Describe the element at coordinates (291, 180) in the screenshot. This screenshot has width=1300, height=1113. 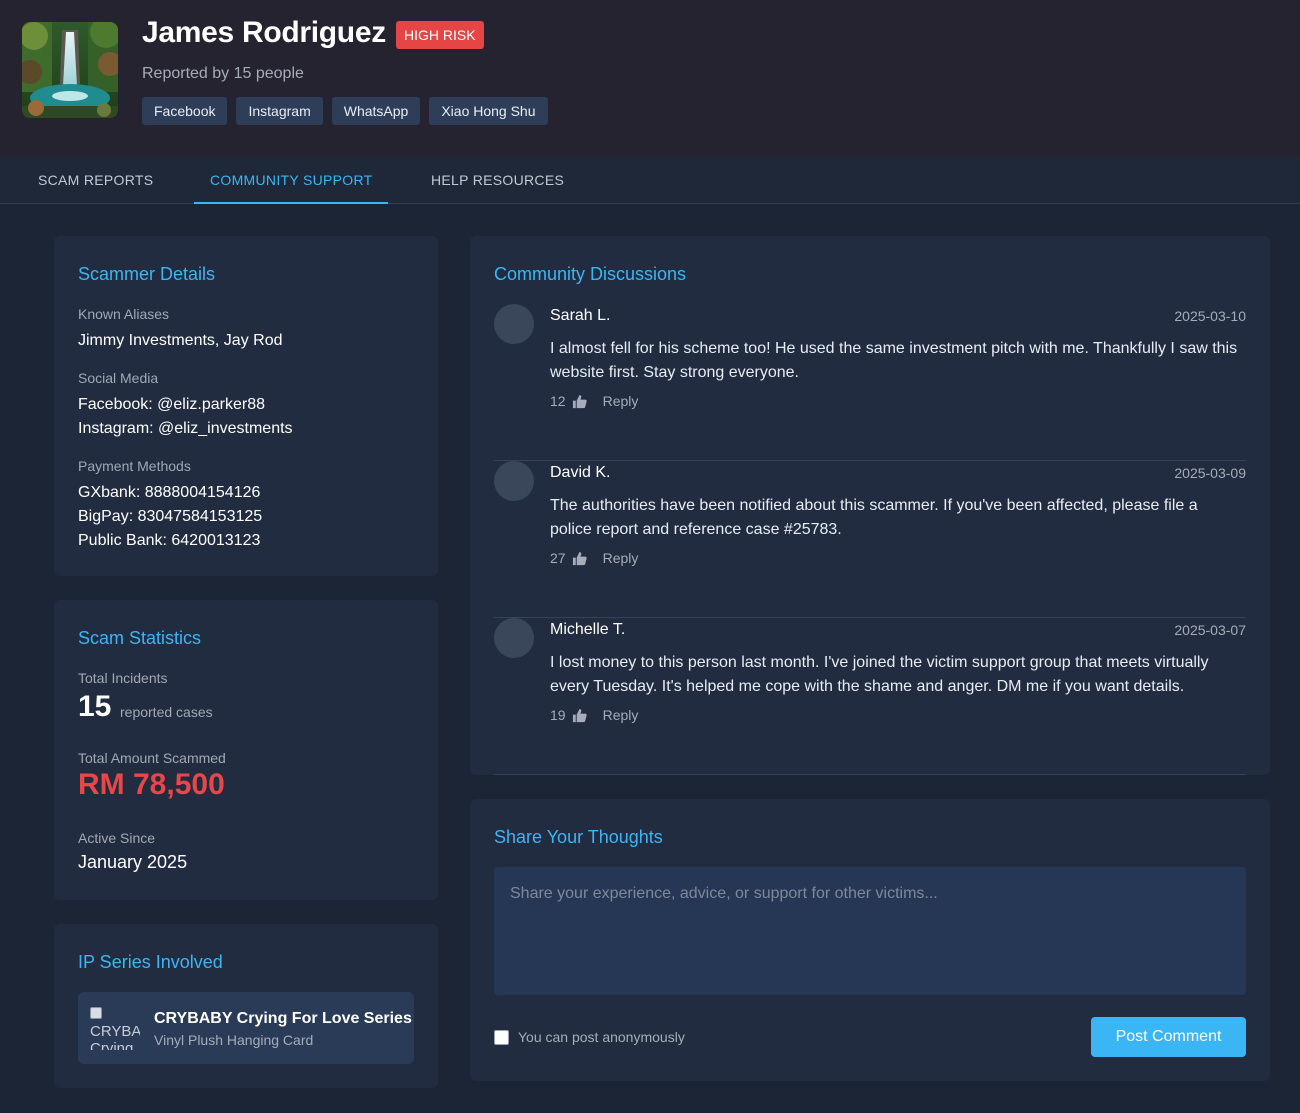
I see `tab-community-support: COMMUNITY SUPPORT` at that location.